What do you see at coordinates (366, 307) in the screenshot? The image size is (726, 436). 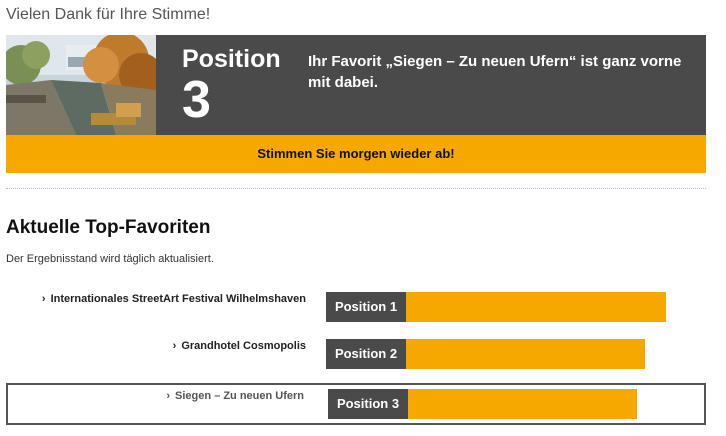 I see `ranking-position-label: Position 1` at bounding box center [366, 307].